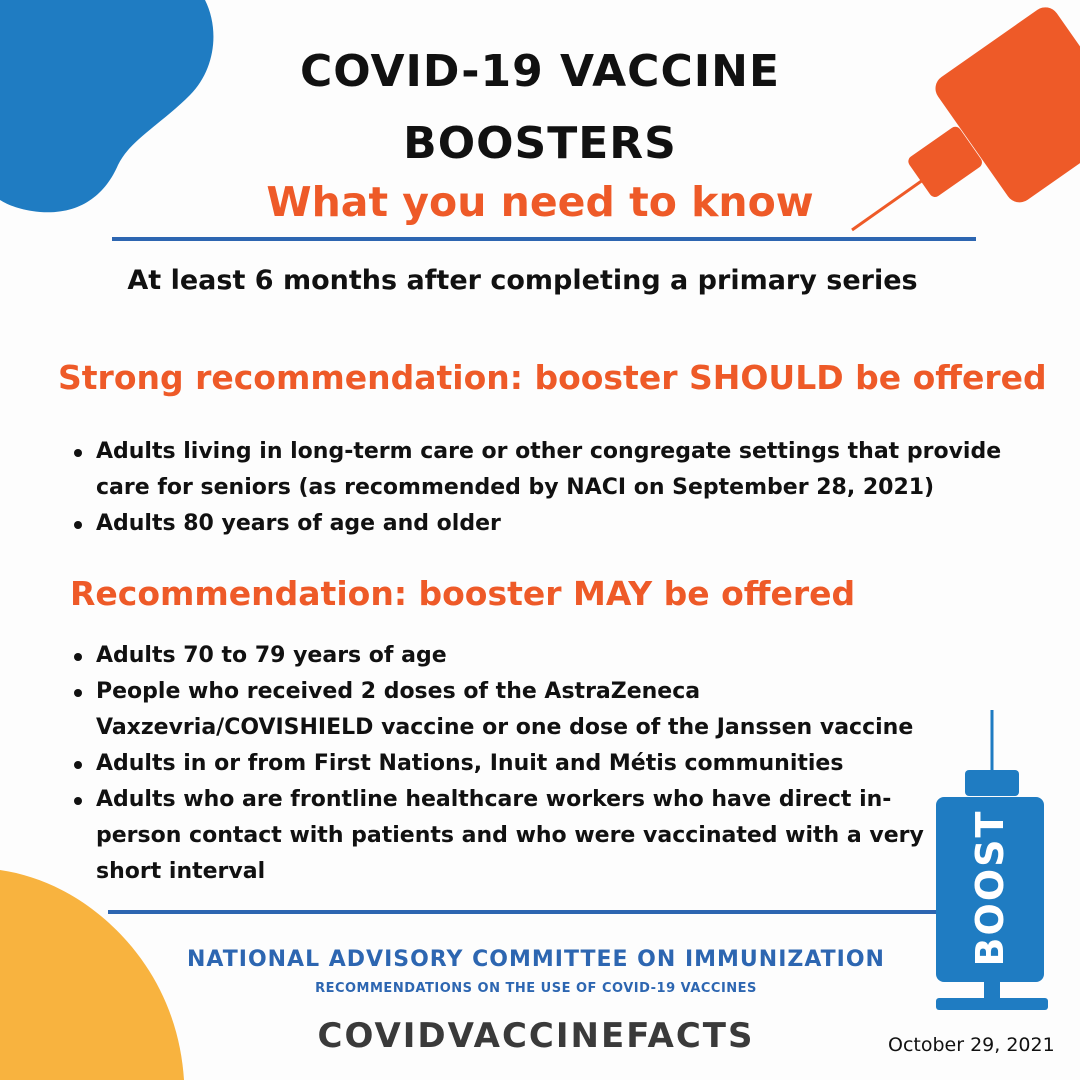 The width and height of the screenshot is (1080, 1080). I want to click on syringe-label-text: BOOST, so click(990, 888).